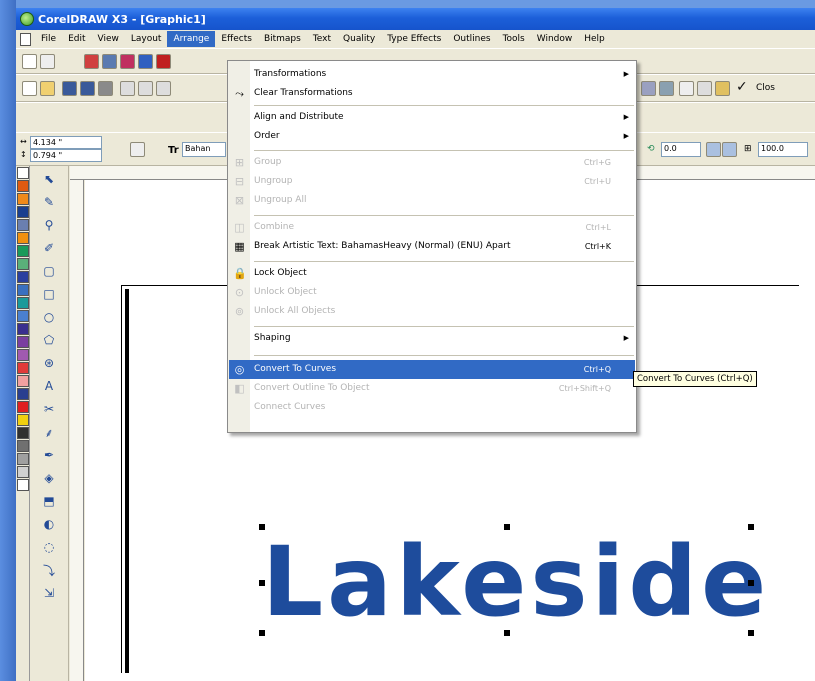  What do you see at coordinates (471, 39) in the screenshot?
I see `menu-outlines: Outlines` at bounding box center [471, 39].